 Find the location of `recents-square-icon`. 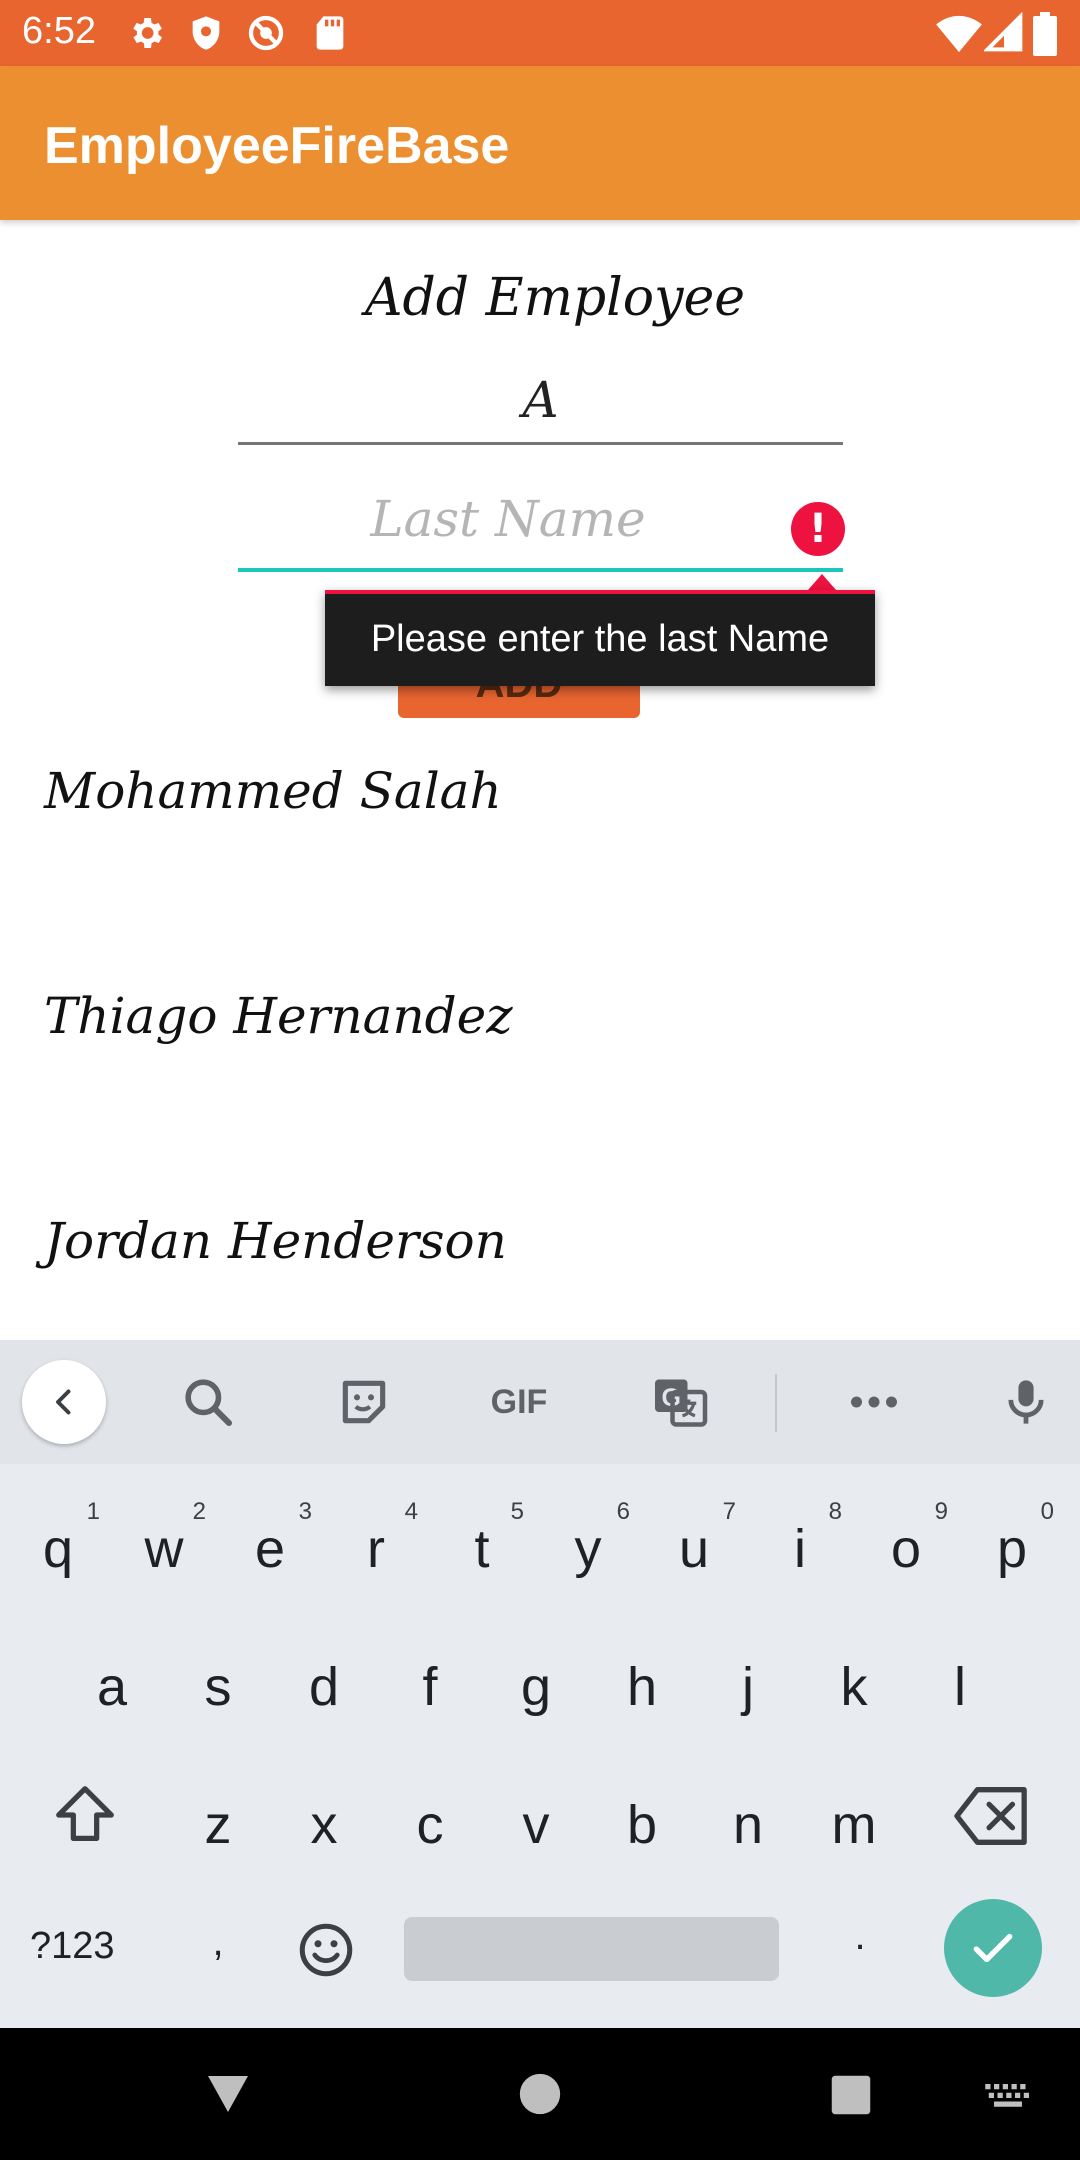

recents-square-icon is located at coordinates (851, 2095).